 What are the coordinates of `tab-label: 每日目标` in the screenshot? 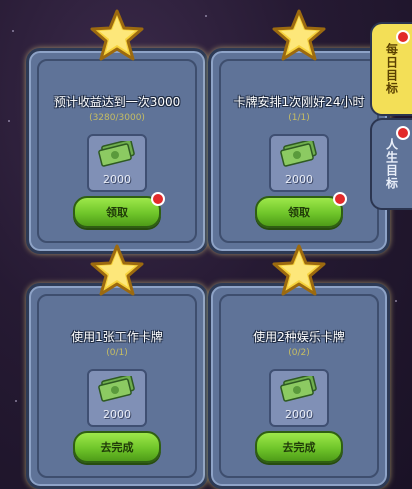 It's located at (391, 69).